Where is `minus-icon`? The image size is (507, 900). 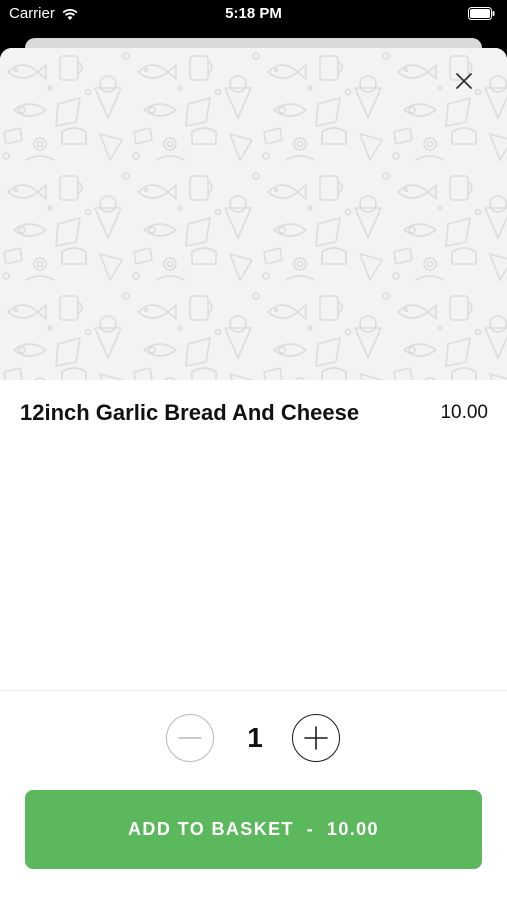
minus-icon is located at coordinates (190, 738).